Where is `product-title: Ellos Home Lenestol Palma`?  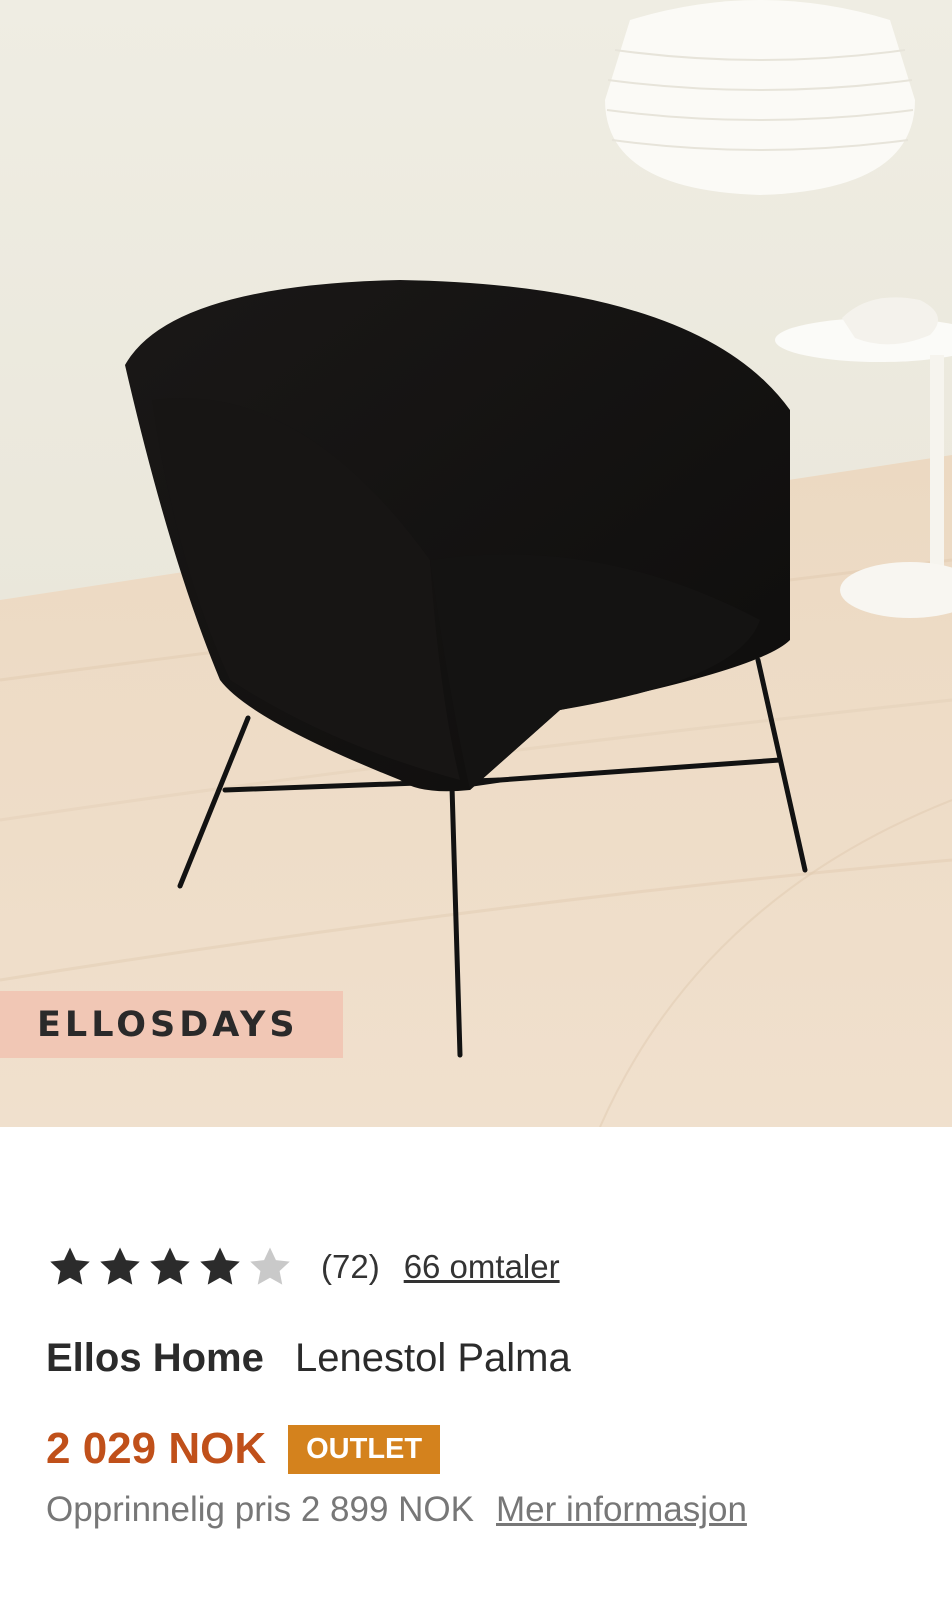 product-title: Ellos Home Lenestol Palma is located at coordinates (308, 1358).